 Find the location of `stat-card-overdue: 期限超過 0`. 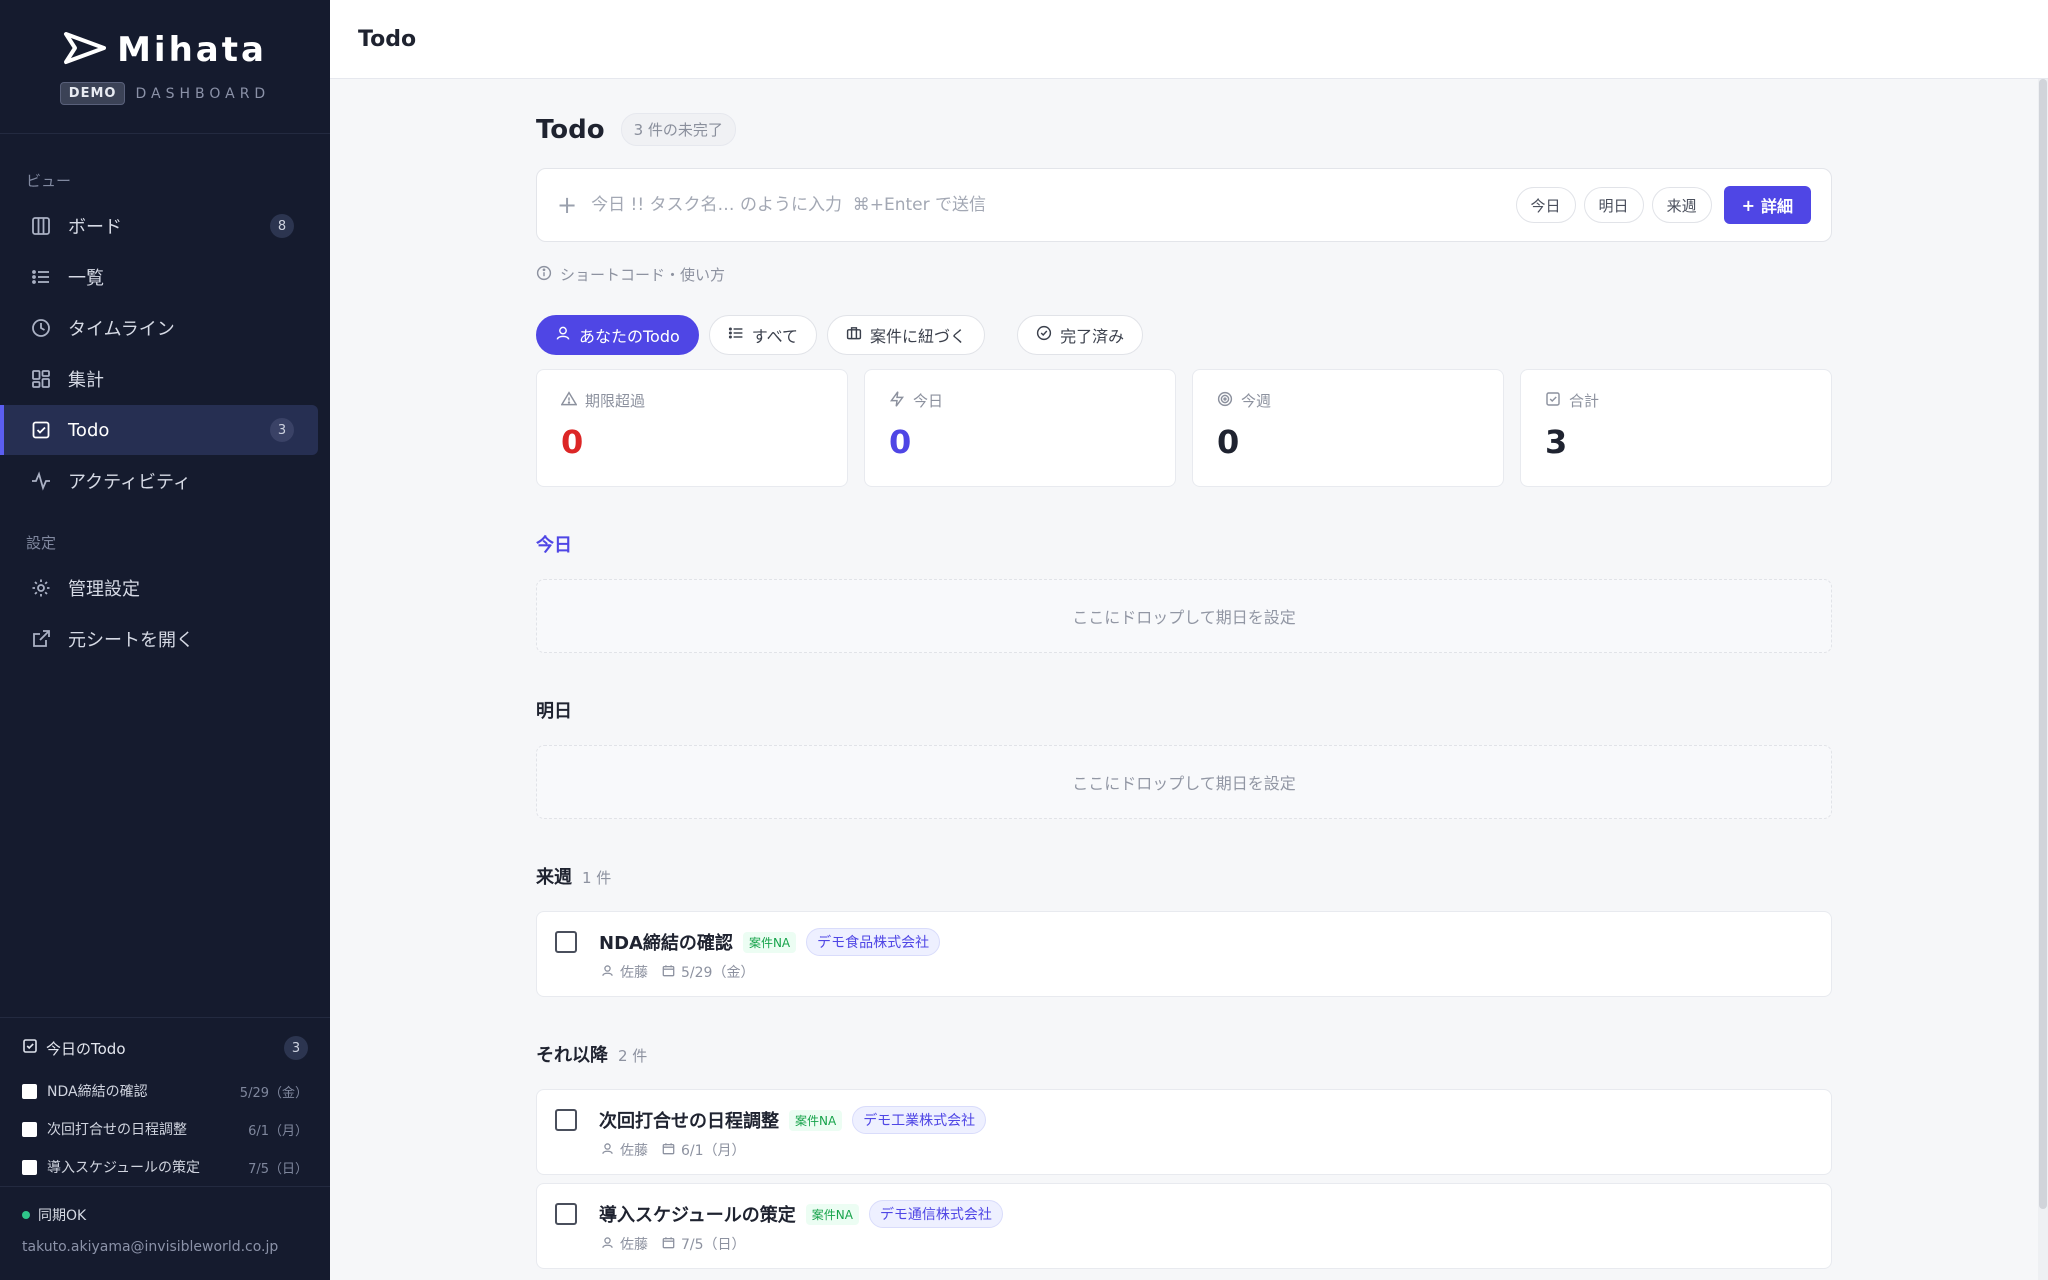

stat-card-overdue: 期限超過 0 is located at coordinates (692, 428).